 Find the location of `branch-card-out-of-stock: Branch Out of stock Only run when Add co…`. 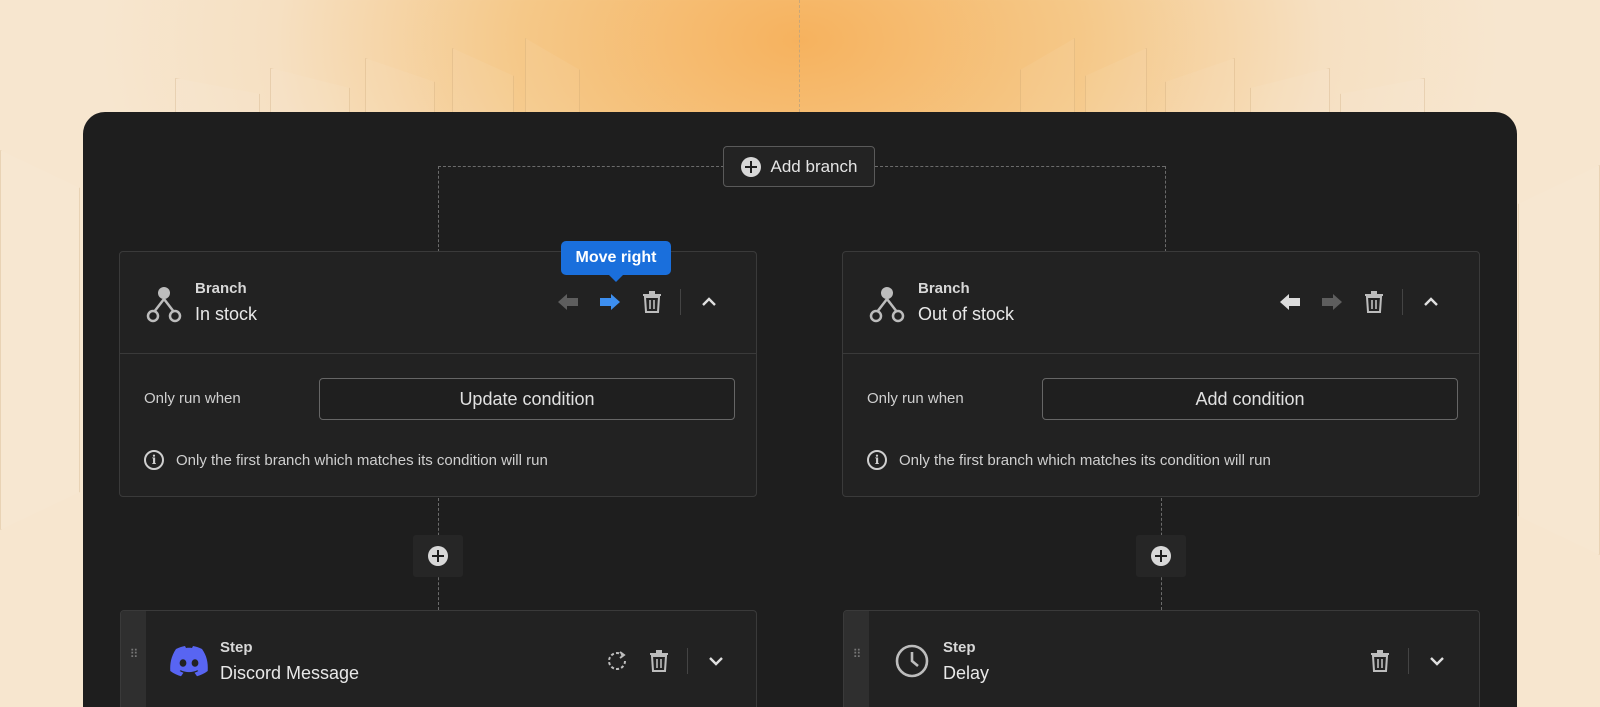

branch-card-out-of-stock: Branch Out of stock Only run when Add co… is located at coordinates (1161, 374).